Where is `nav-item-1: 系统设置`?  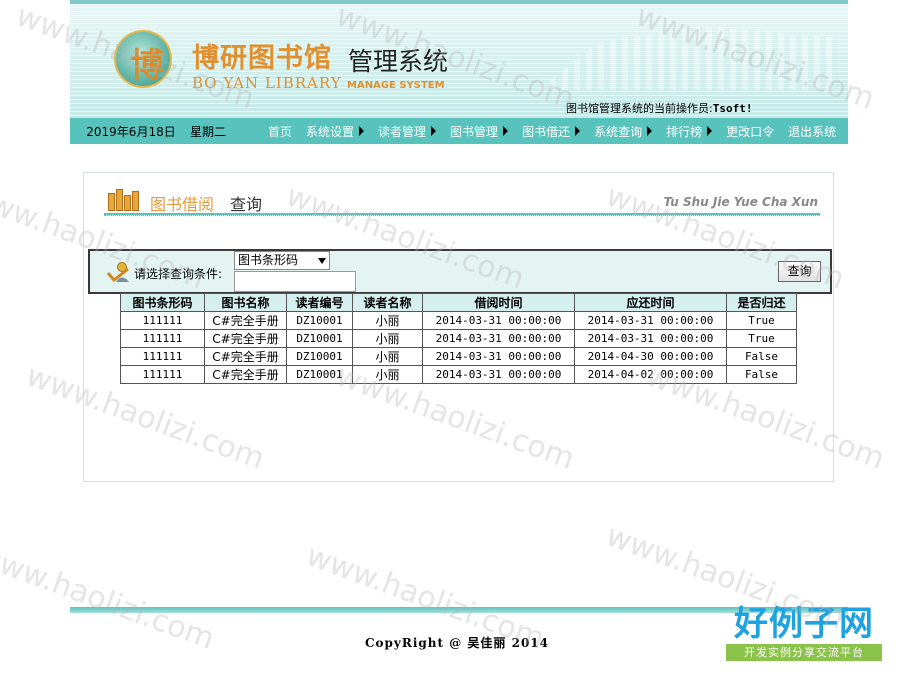 nav-item-1: 系统设置 is located at coordinates (336, 131).